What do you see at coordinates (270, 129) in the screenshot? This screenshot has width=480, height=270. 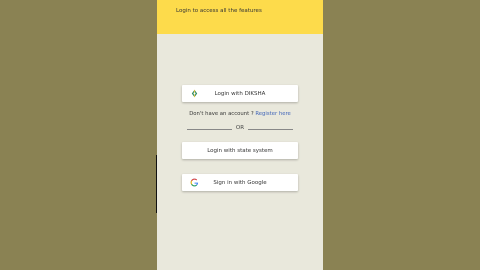 I see `divider-line-right` at bounding box center [270, 129].